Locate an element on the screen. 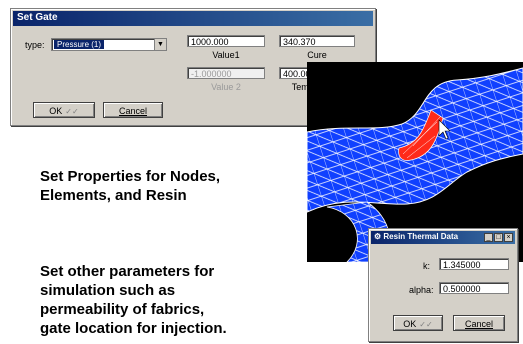  type-select-value: Pressure (1) is located at coordinates (79, 44).